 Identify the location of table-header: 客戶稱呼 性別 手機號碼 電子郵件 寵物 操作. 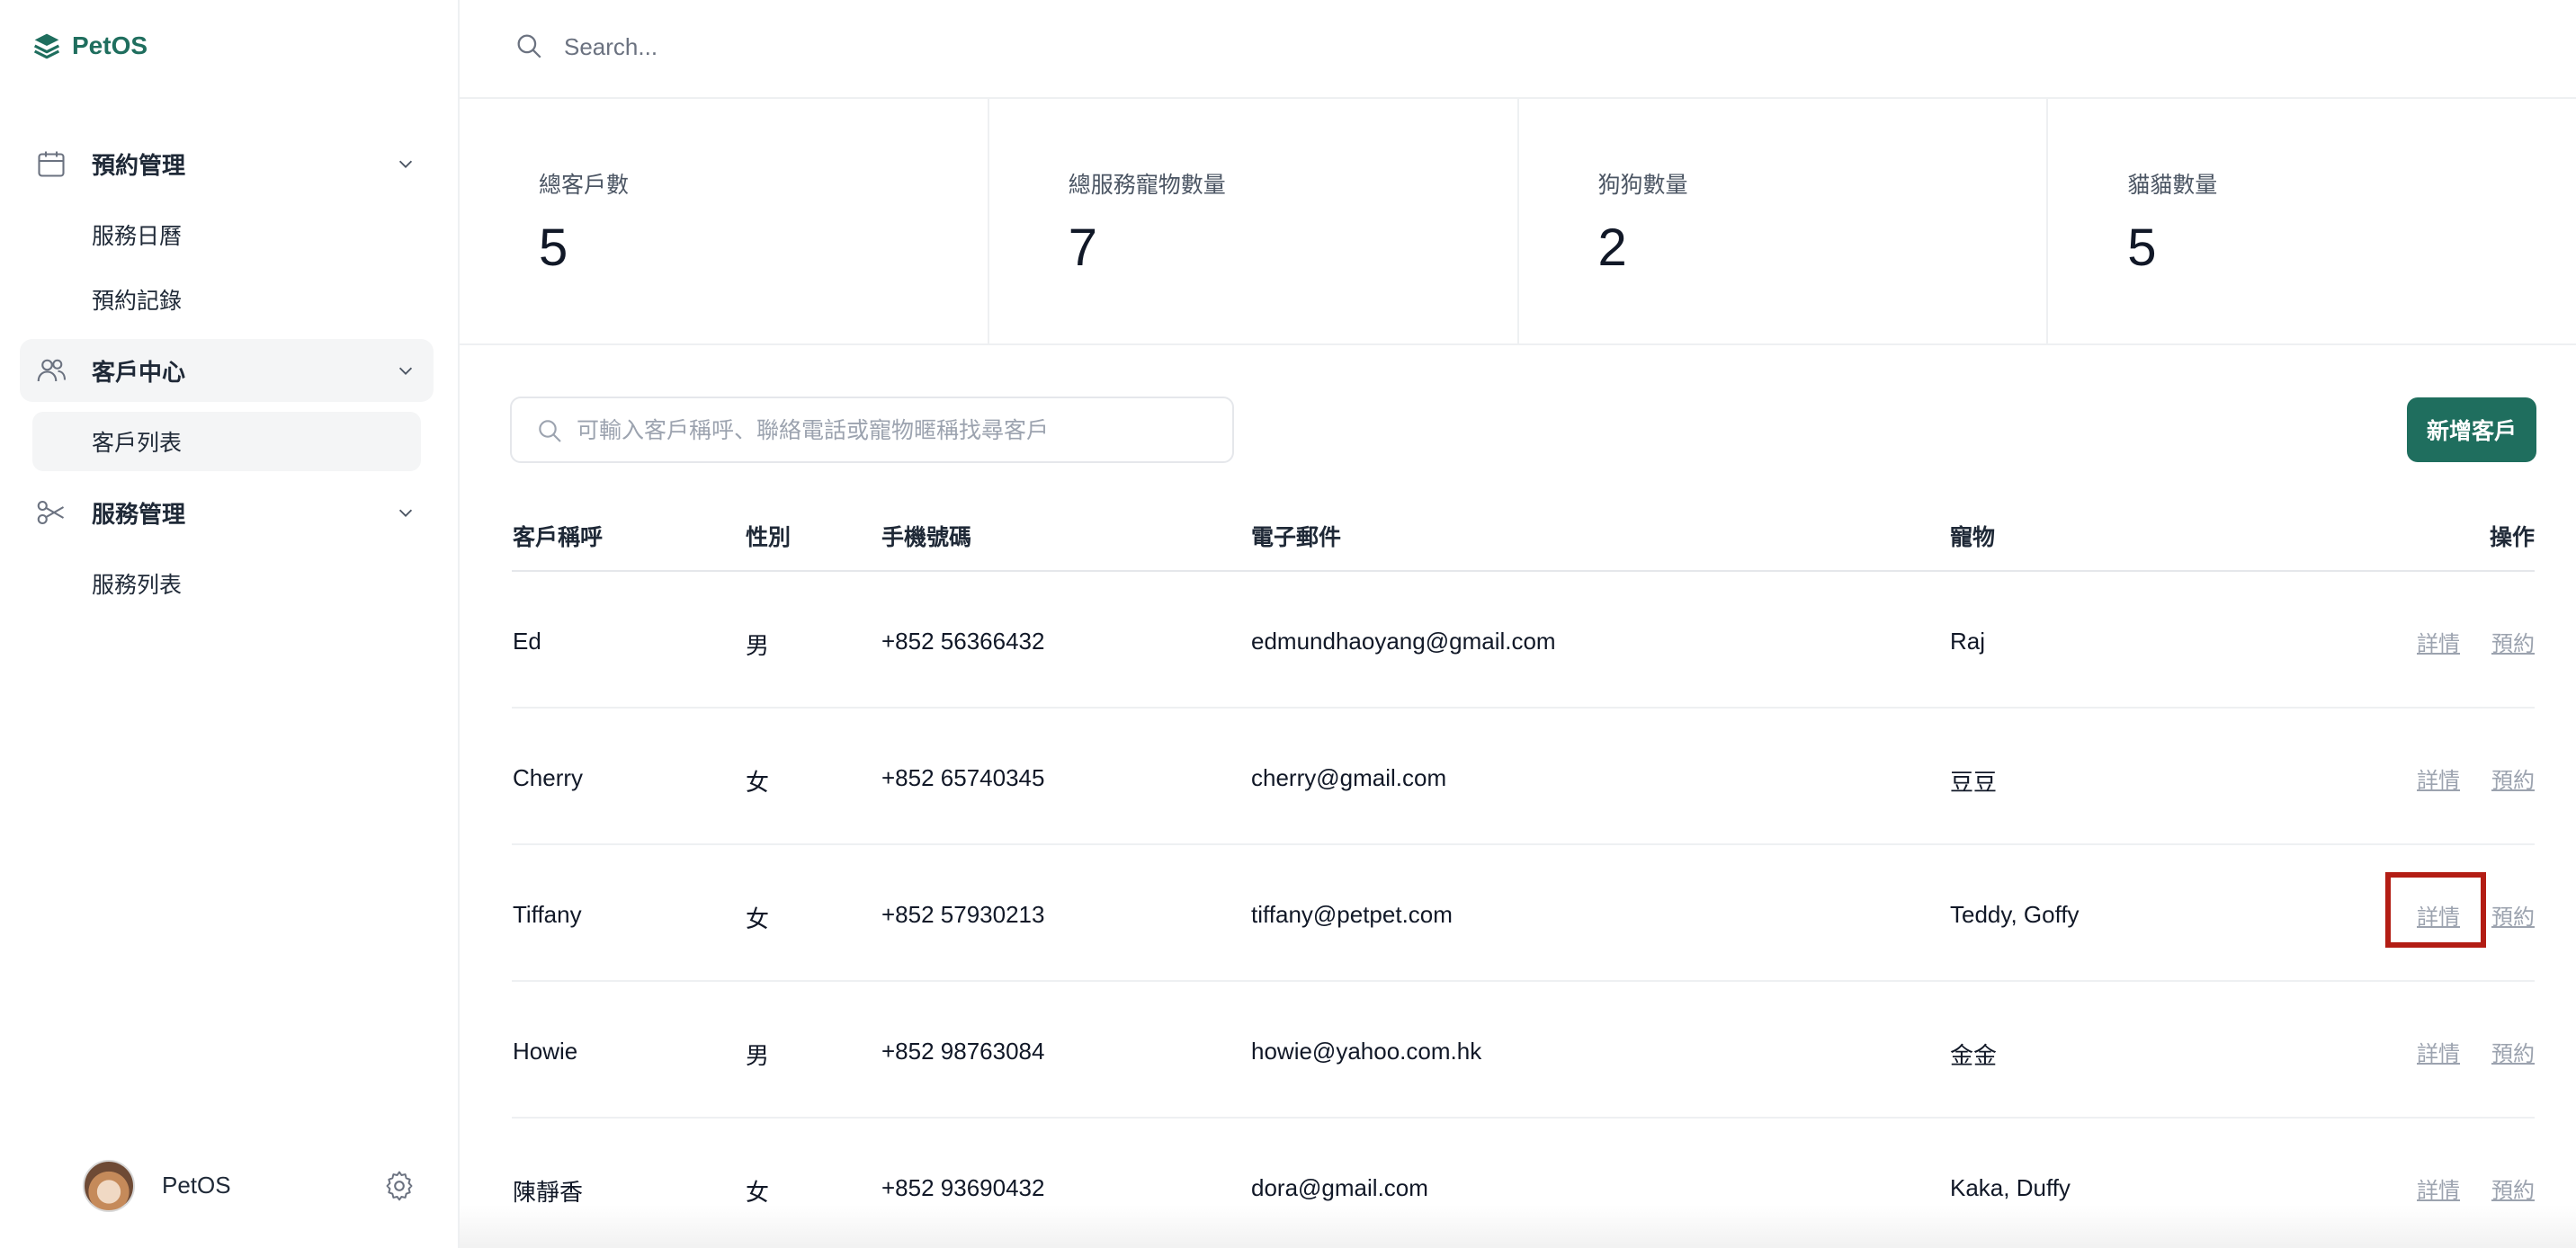
(1523, 538).